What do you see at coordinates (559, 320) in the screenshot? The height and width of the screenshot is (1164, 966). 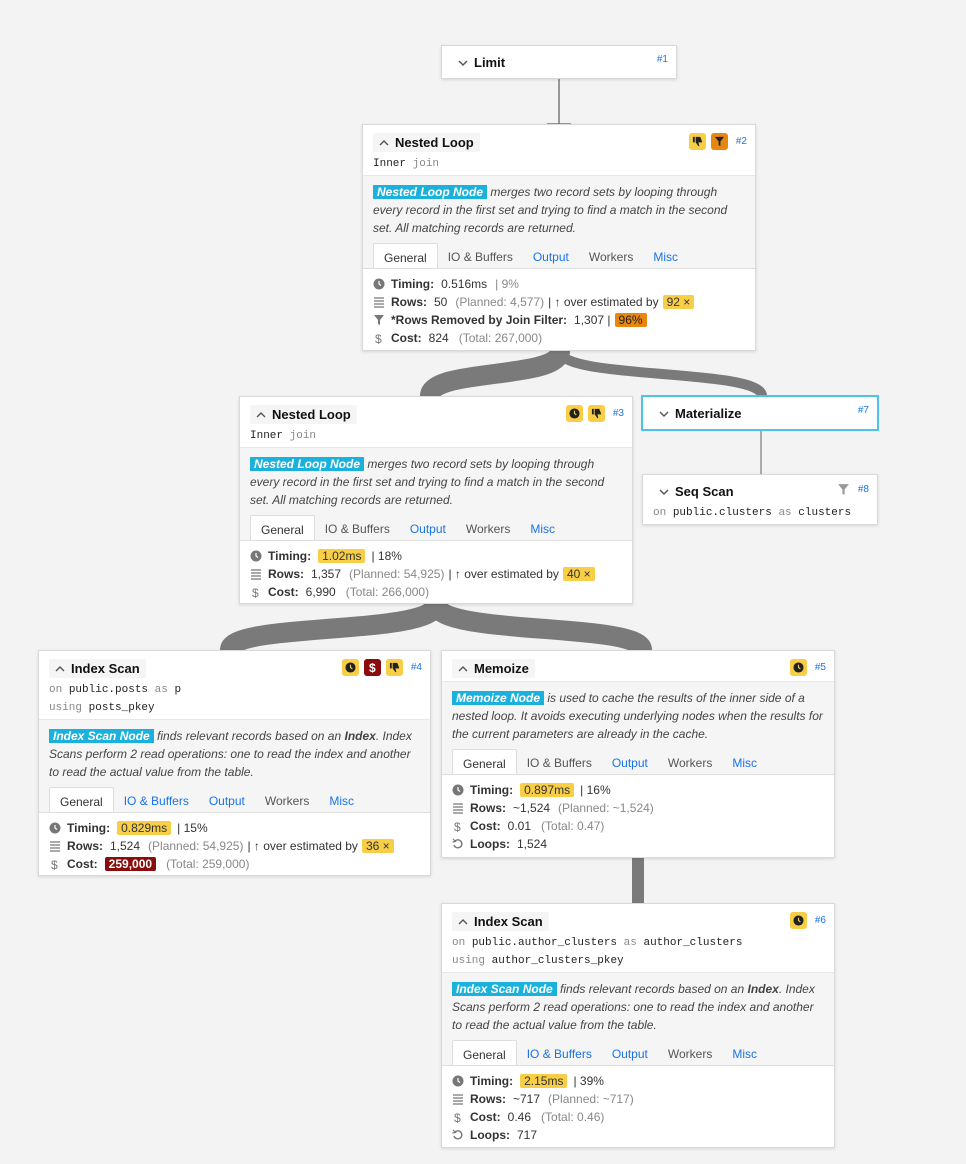 I see `join-filter-row: *Rows Removed by Join Filter: 1,307 | 96%` at bounding box center [559, 320].